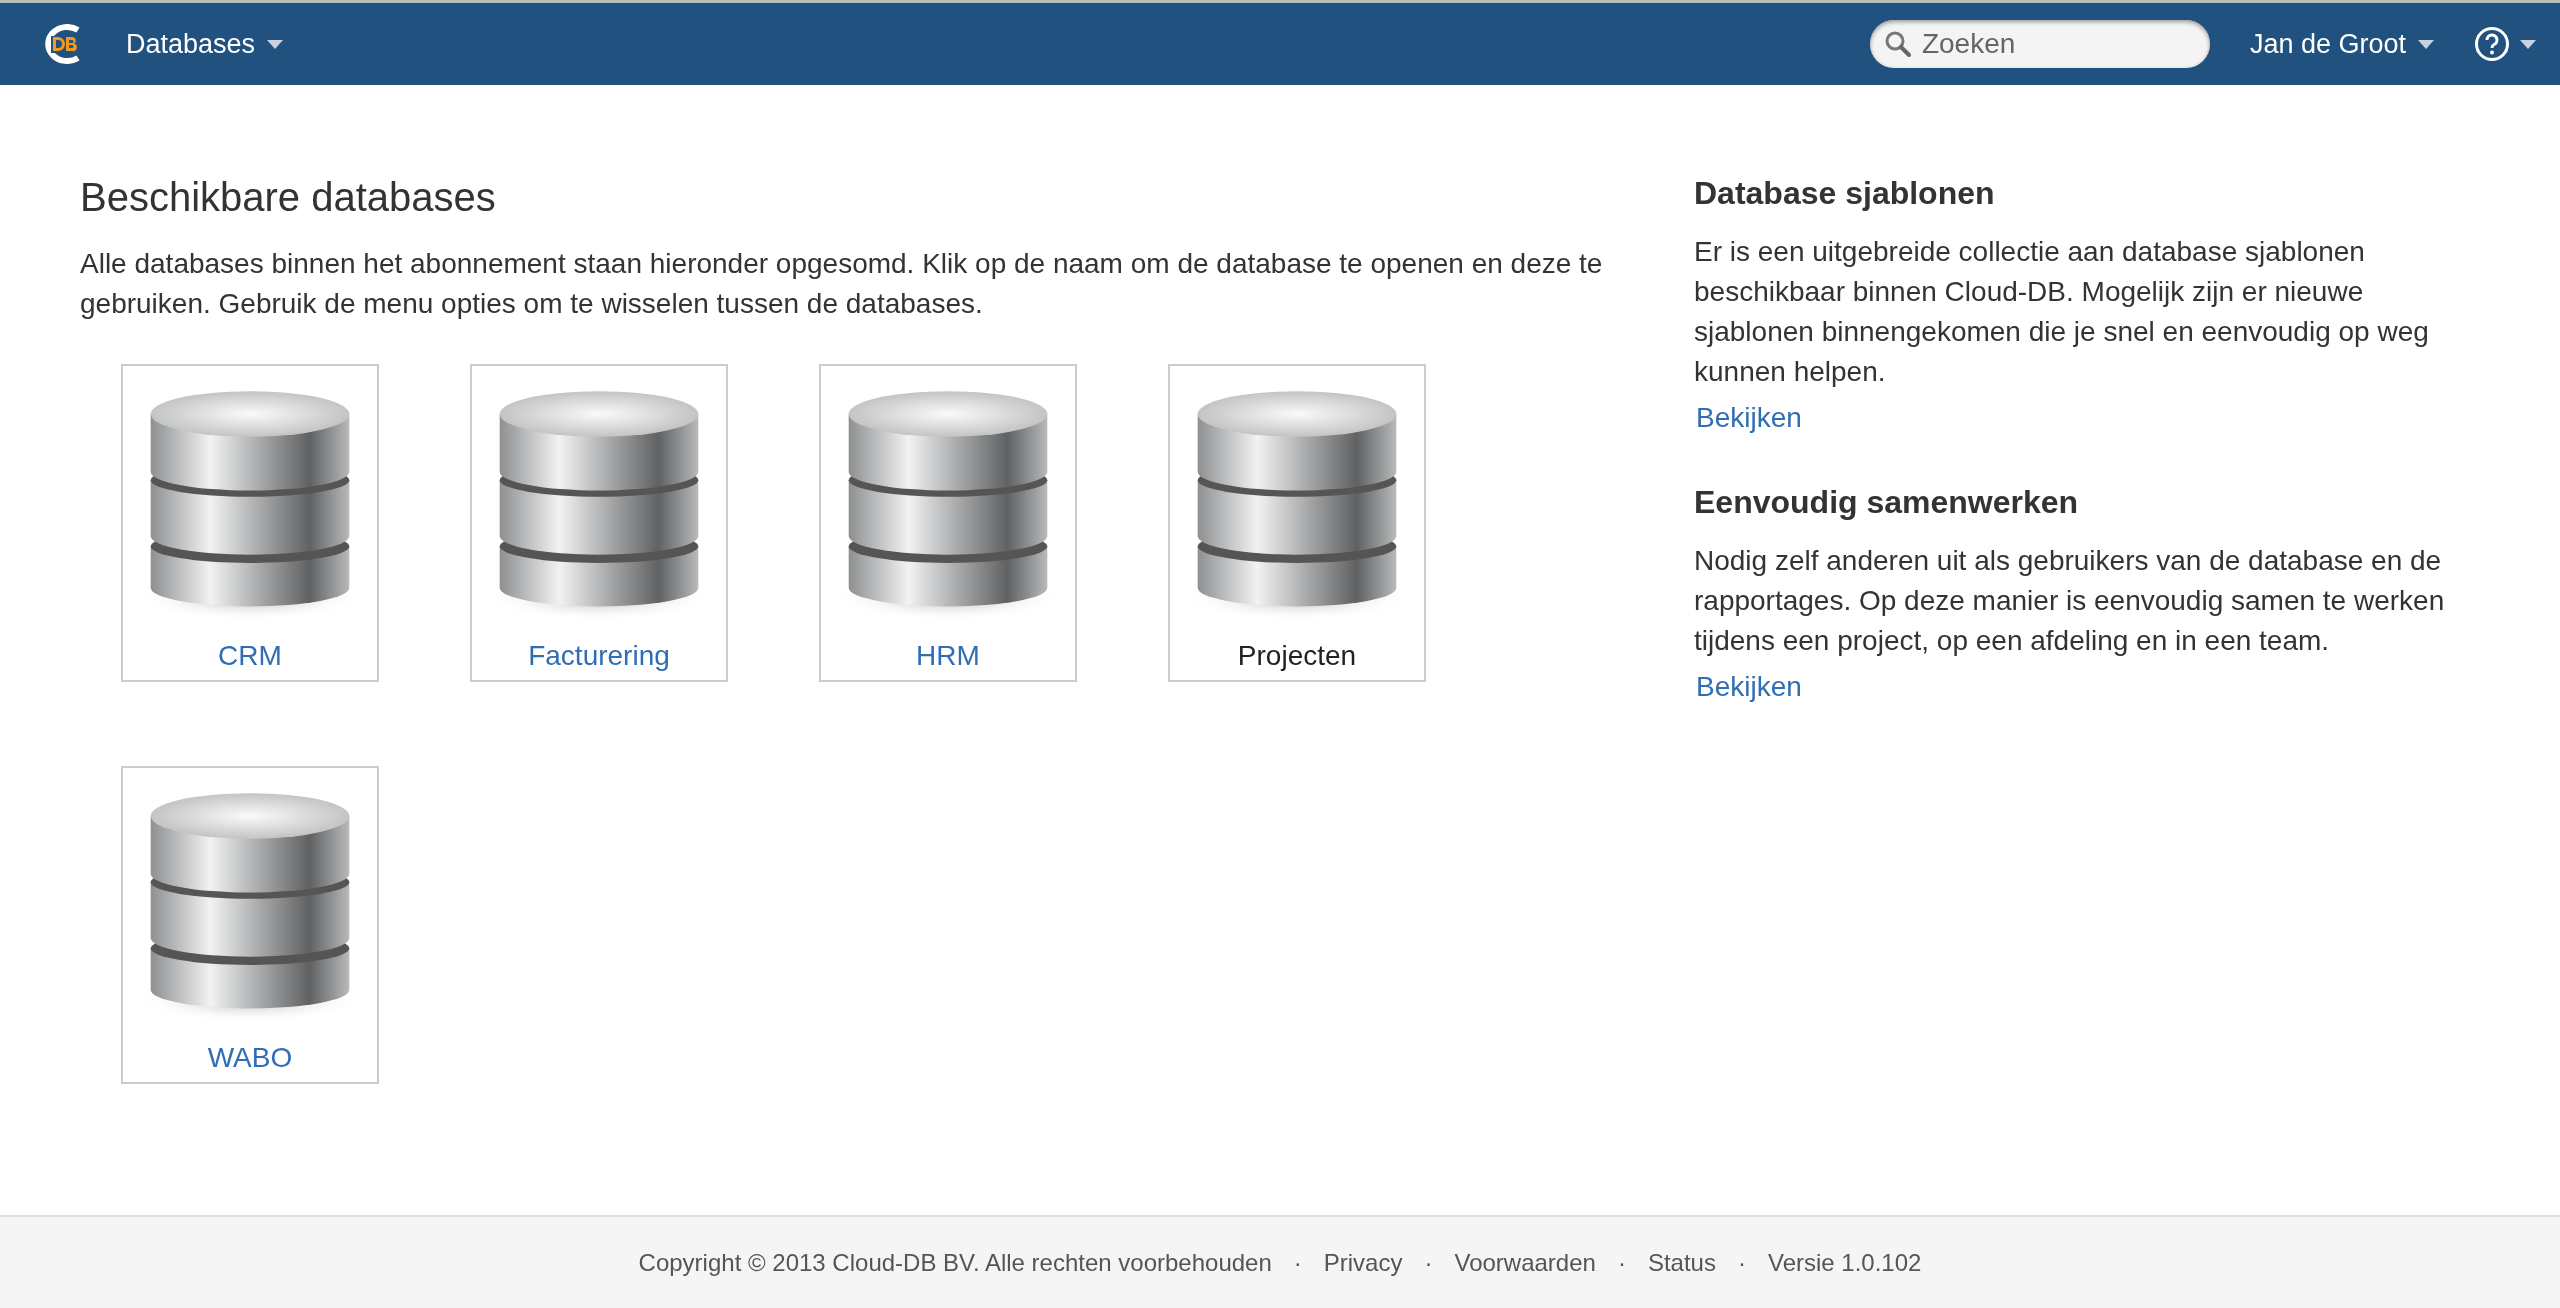 Image resolution: width=2560 pixels, height=1308 pixels. What do you see at coordinates (1887, 502) in the screenshot?
I see `section-heading: Eenvoudig samenwerken` at bounding box center [1887, 502].